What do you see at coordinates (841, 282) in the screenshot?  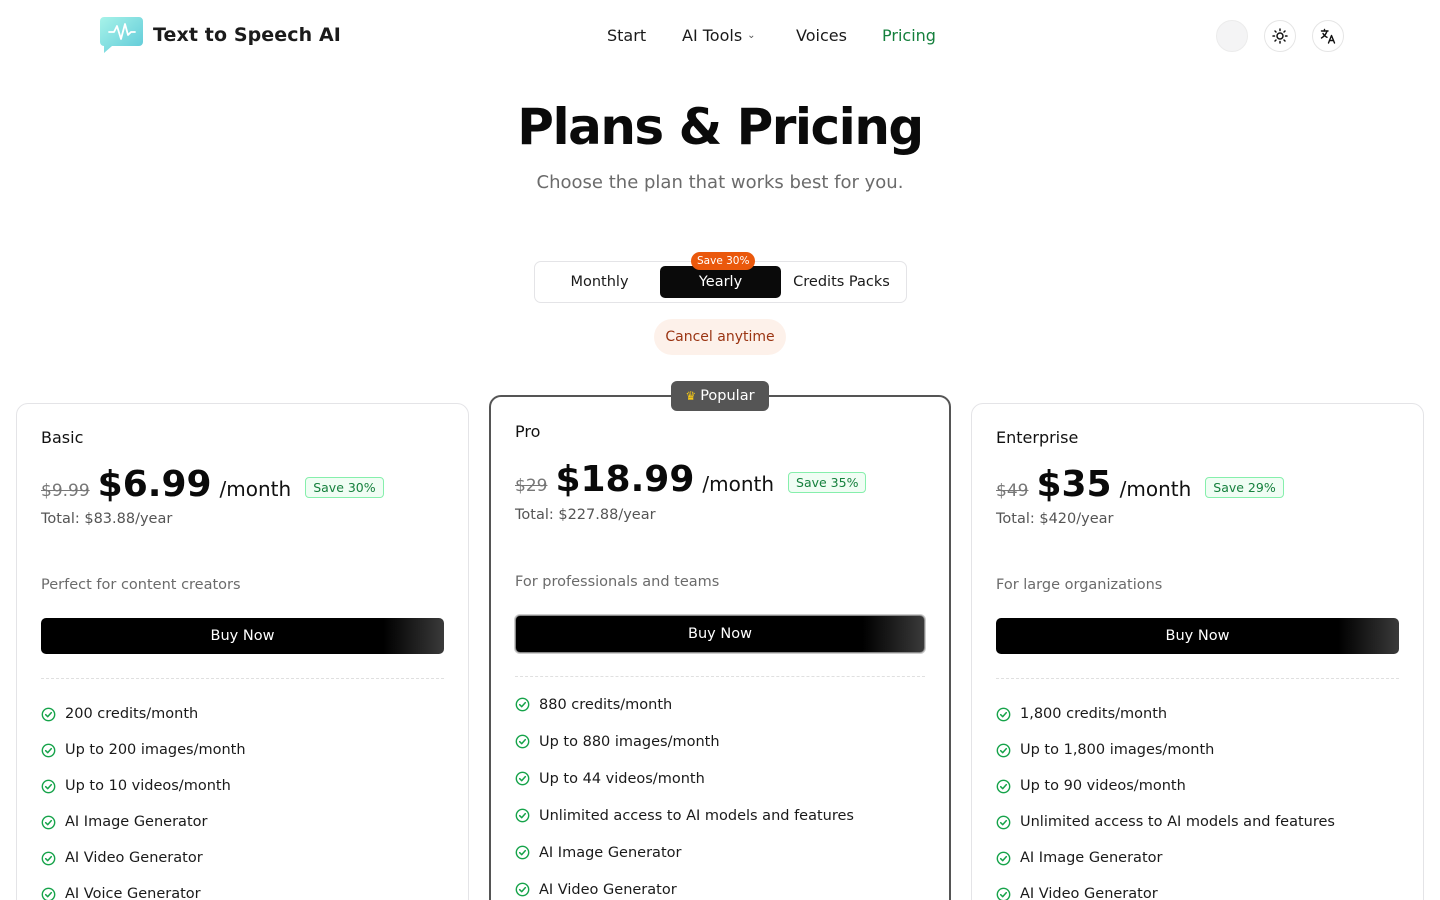 I see `toggle-credits-packs: Credits Packs` at bounding box center [841, 282].